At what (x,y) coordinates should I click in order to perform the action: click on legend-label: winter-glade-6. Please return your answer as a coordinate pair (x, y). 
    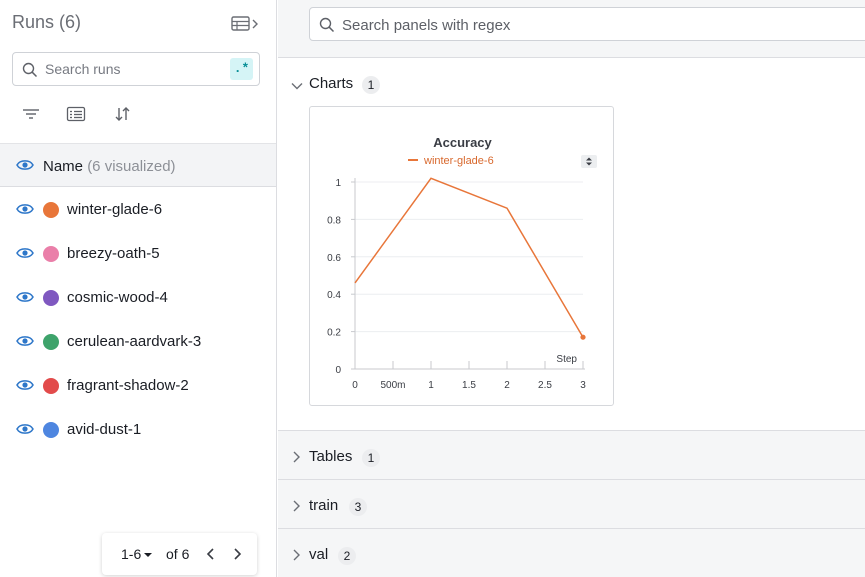
    Looking at the image, I should click on (459, 161).